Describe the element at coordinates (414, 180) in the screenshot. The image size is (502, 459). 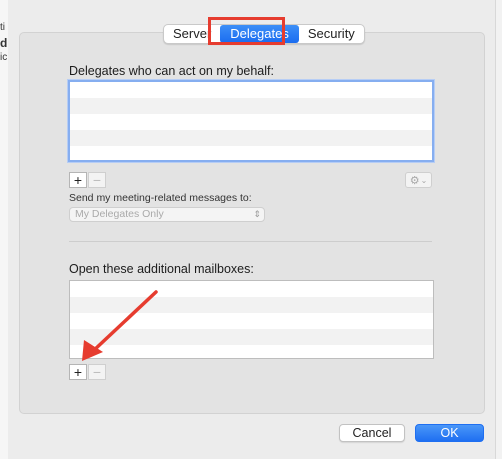
I see `gear-icon: ⚙` at that location.